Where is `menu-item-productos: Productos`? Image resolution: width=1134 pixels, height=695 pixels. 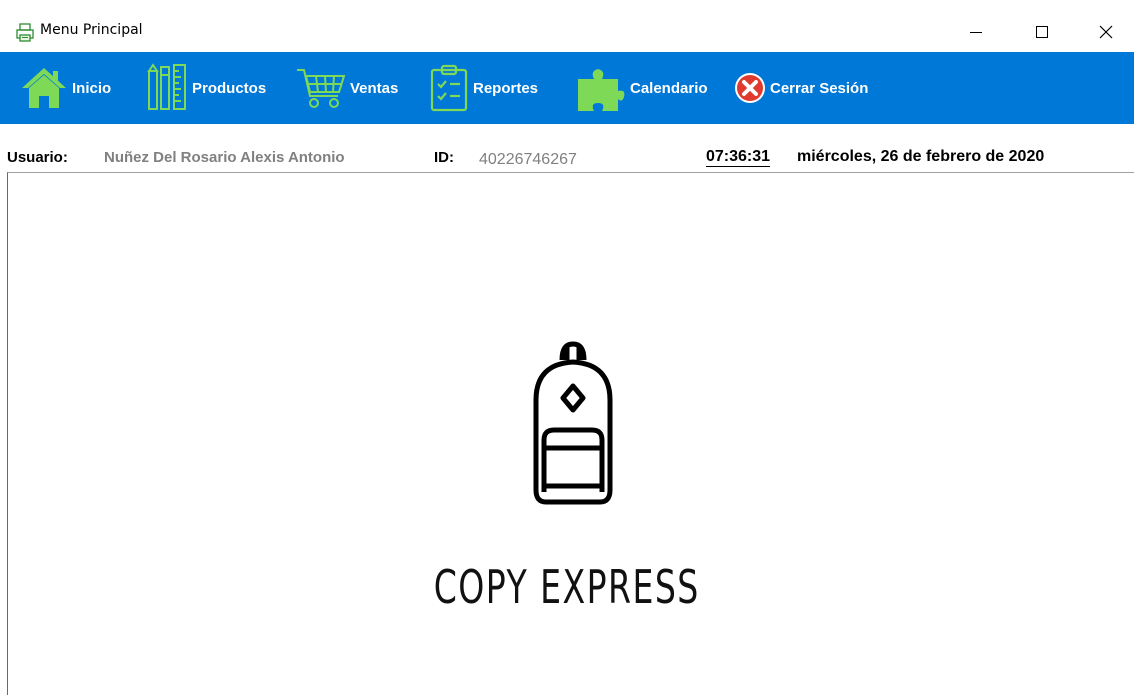 menu-item-productos: Productos is located at coordinates (206, 88).